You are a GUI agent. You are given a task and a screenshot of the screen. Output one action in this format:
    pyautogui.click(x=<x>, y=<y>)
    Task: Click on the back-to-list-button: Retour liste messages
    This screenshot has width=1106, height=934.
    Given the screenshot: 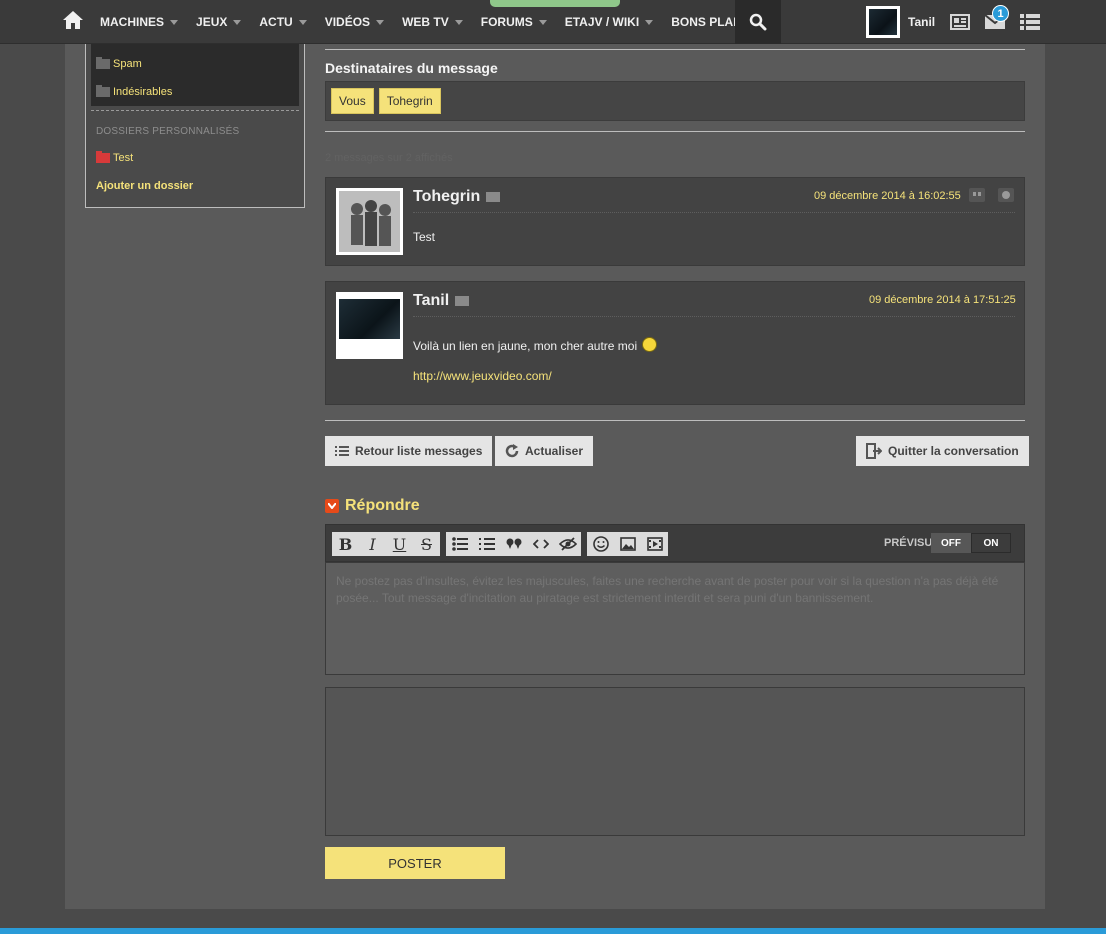 What is the action you would take?
    pyautogui.click(x=409, y=451)
    